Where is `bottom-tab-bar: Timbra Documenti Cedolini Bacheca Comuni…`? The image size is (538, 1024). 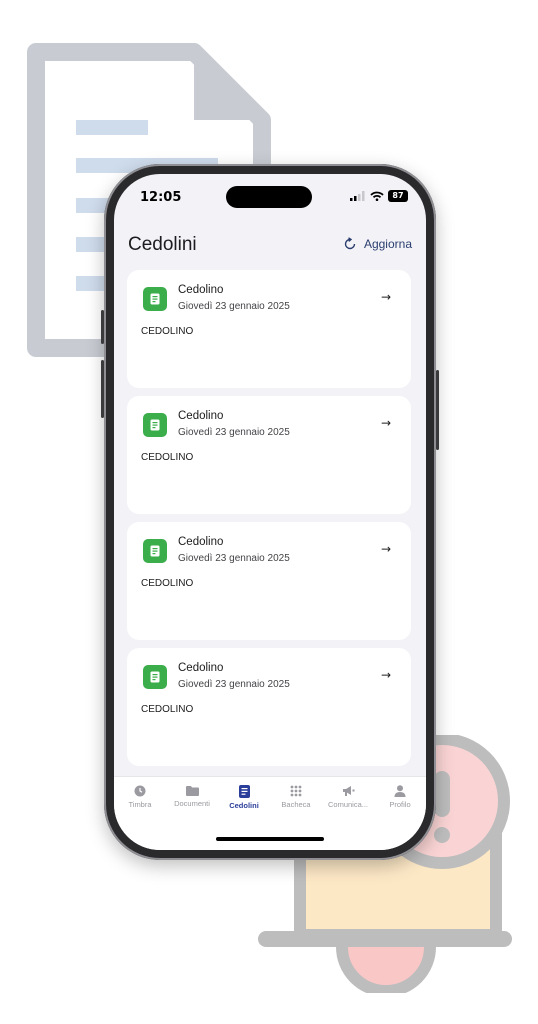 bottom-tab-bar: Timbra Documenti Cedolini Bacheca Comuni… is located at coordinates (270, 813).